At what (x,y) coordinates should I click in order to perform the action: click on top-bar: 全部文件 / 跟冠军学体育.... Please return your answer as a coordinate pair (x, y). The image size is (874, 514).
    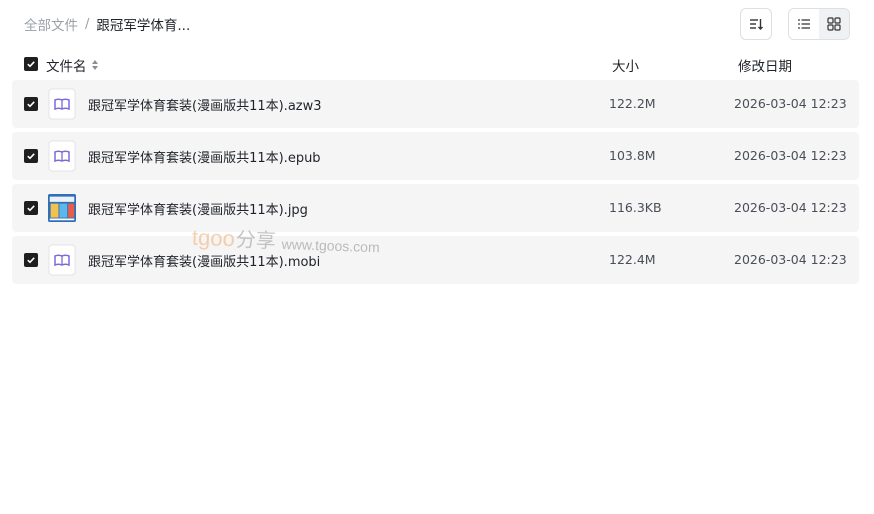
    Looking at the image, I should click on (437, 24).